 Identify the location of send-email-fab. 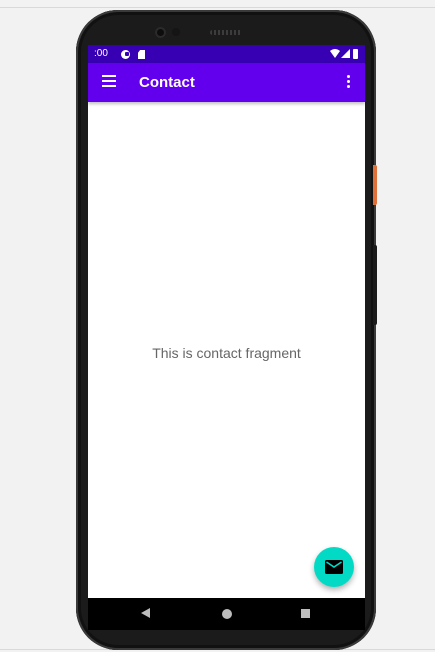
(334, 567).